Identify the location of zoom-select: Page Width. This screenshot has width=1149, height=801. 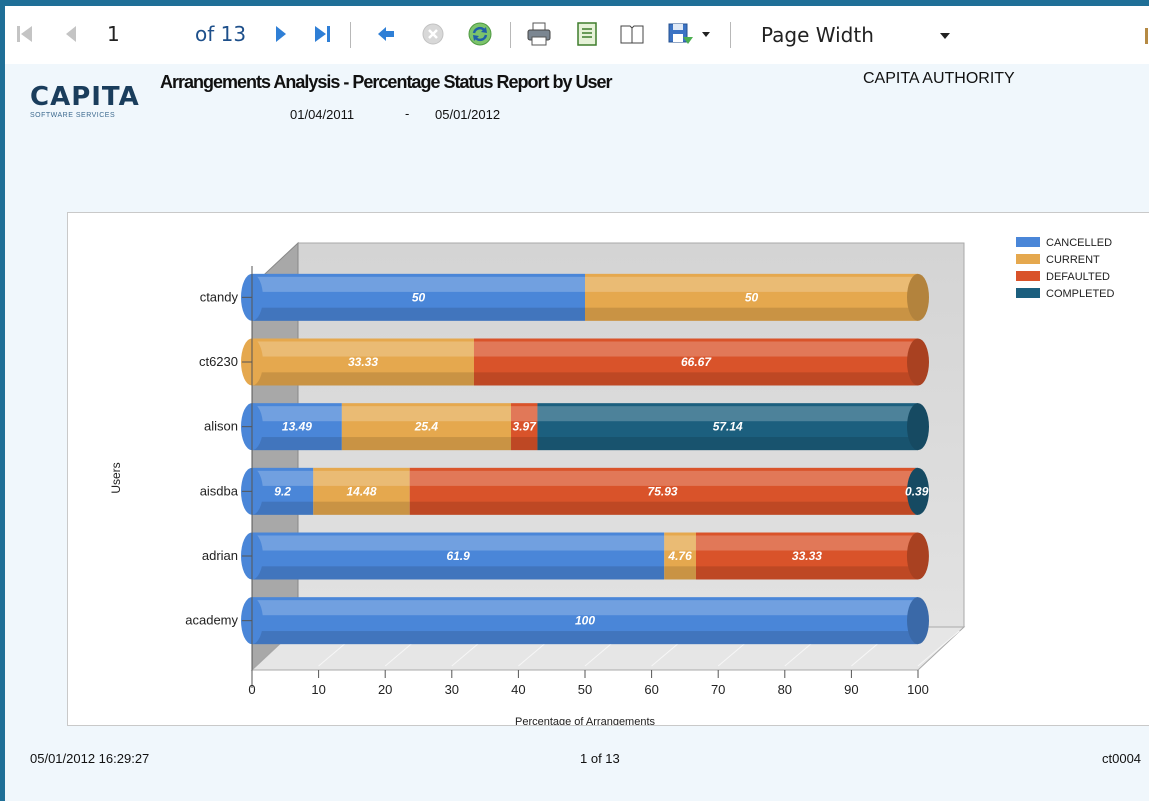
(863, 35).